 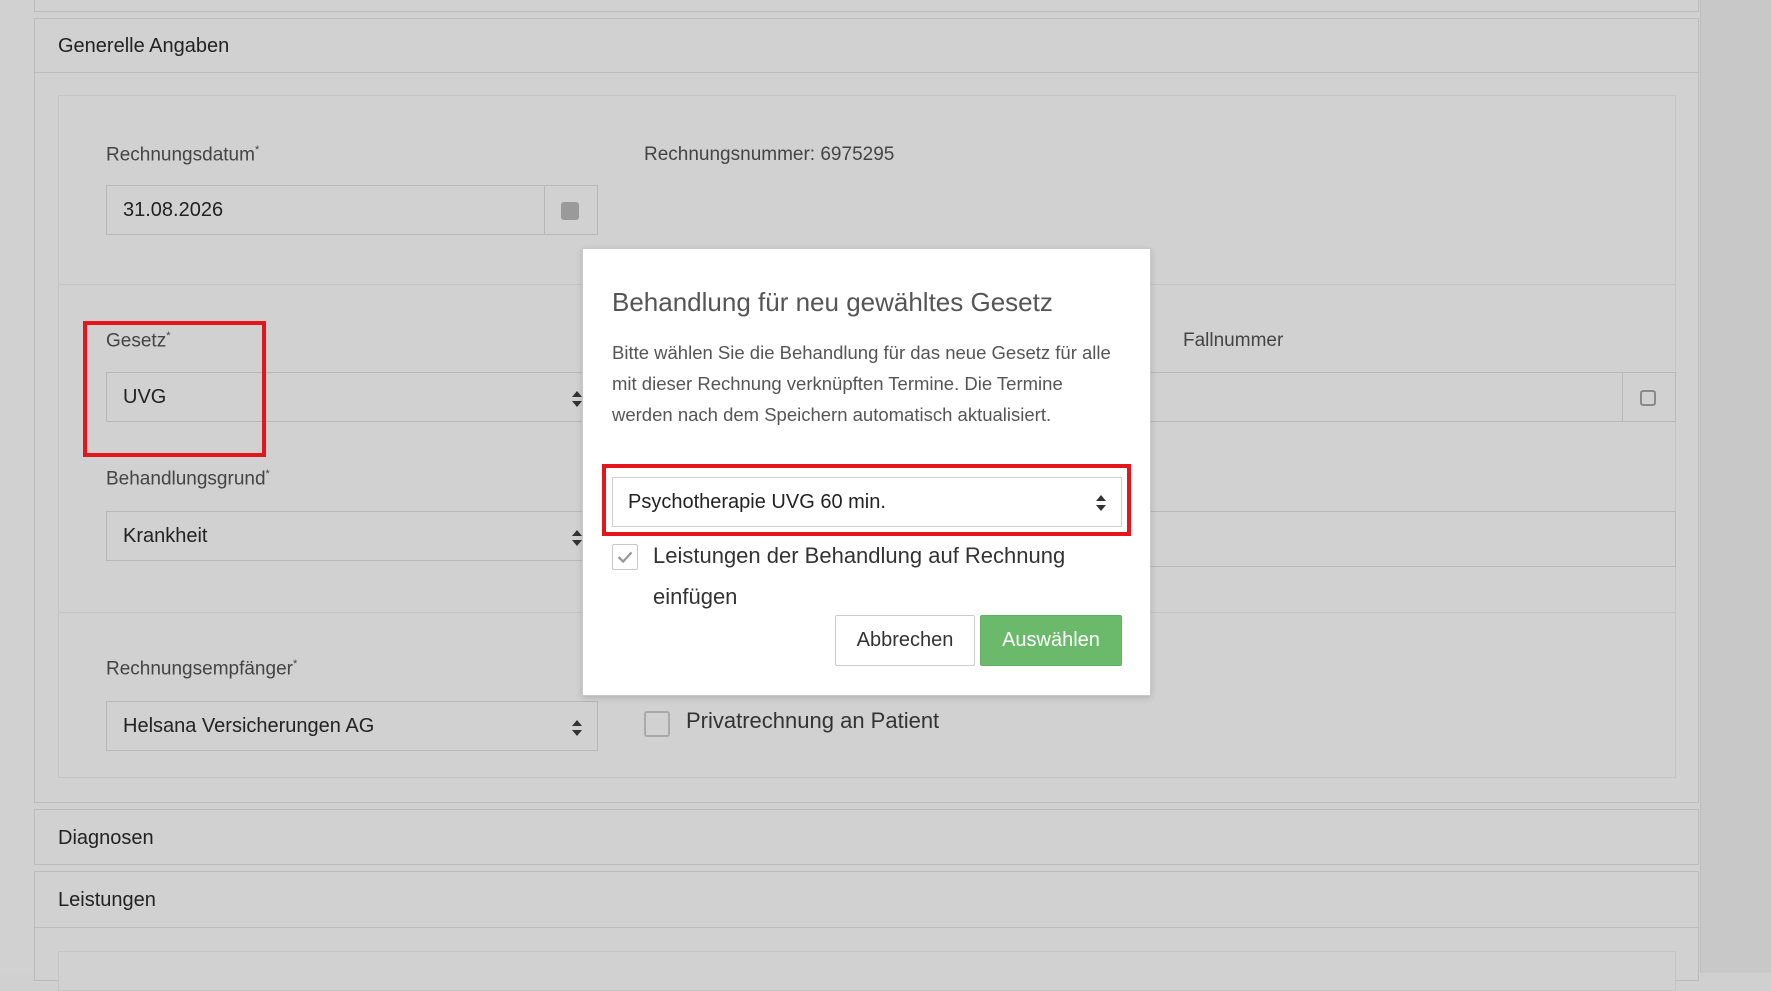 I want to click on rechnungsnummer-text: Rechnungsnummer: 6975295, so click(x=769, y=154).